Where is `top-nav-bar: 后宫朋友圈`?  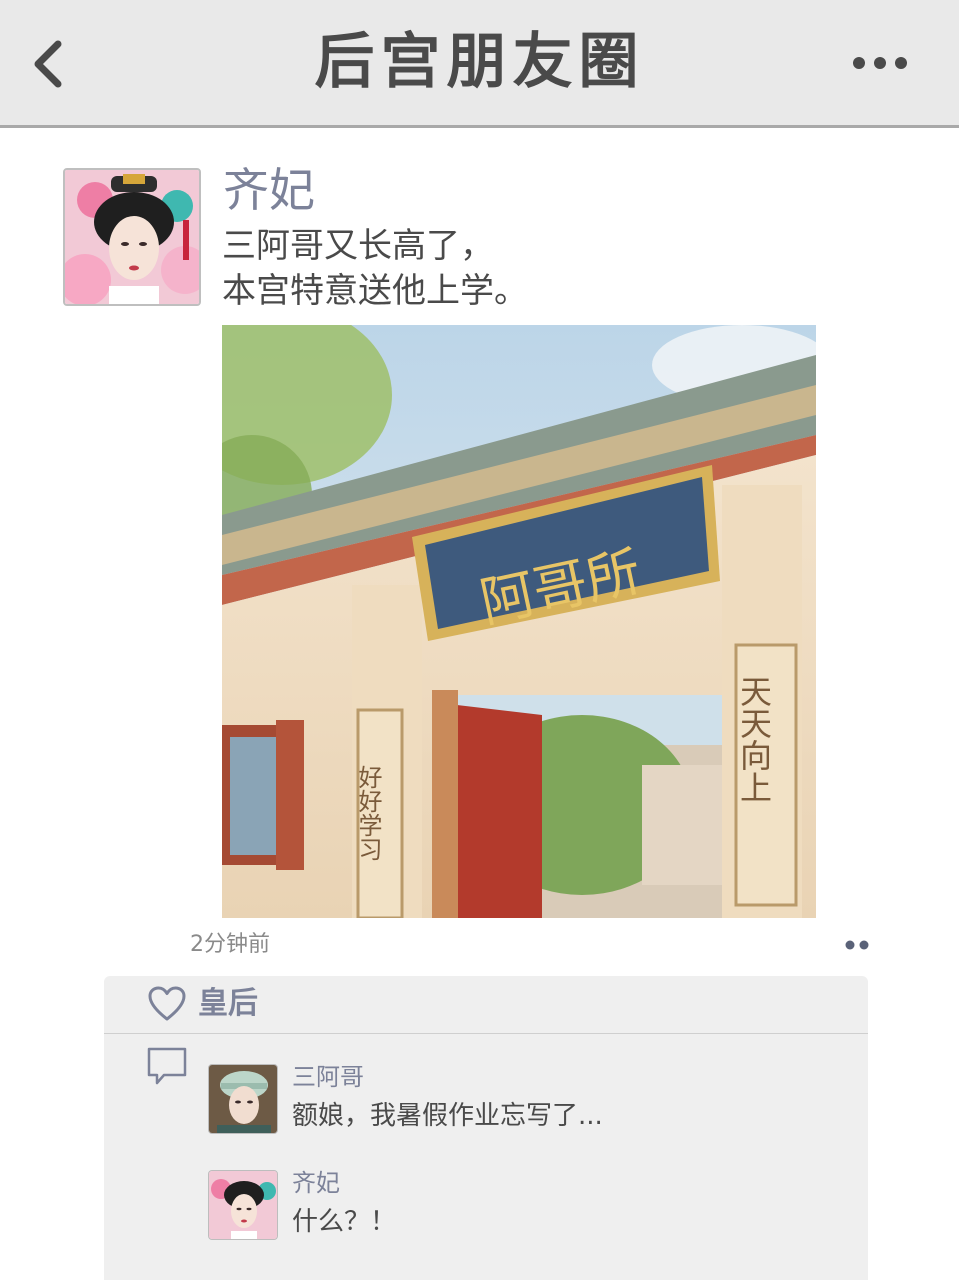
top-nav-bar: 后宫朋友圈 is located at coordinates (479, 64).